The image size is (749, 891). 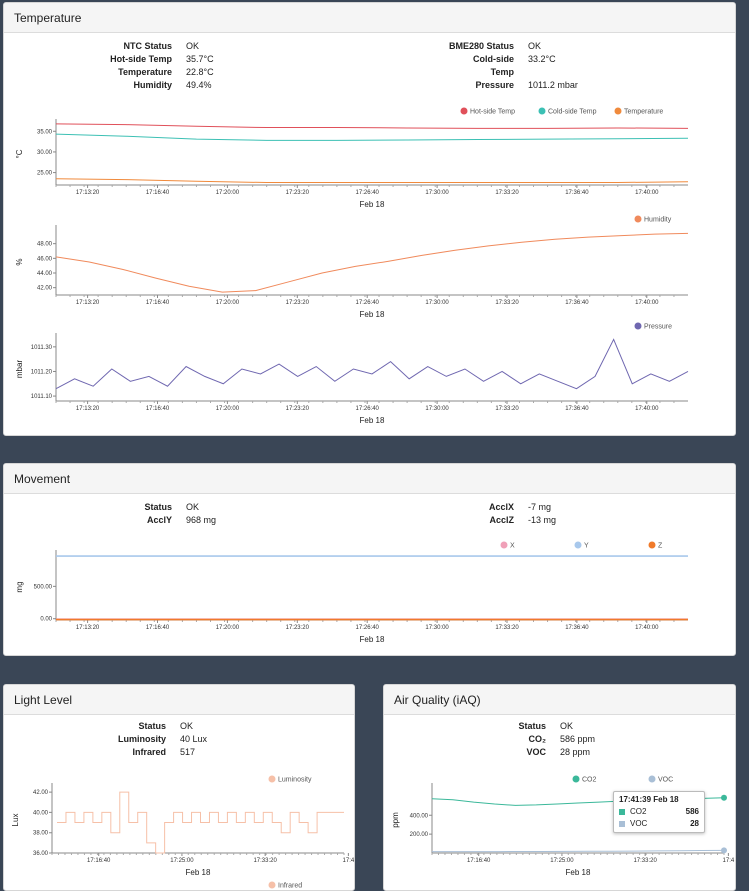 I want to click on y-axis-label: °C, so click(x=19, y=153).